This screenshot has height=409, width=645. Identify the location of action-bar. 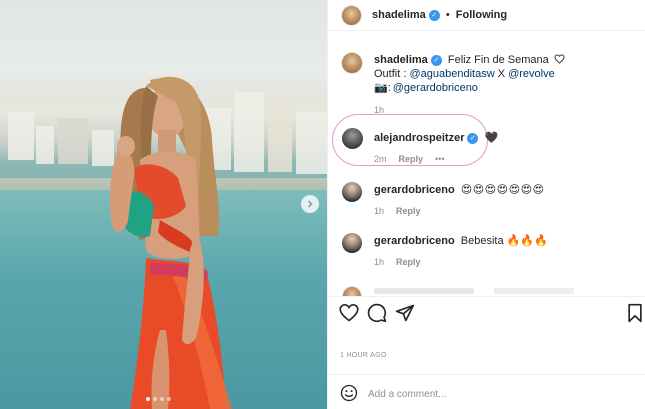
(486, 313).